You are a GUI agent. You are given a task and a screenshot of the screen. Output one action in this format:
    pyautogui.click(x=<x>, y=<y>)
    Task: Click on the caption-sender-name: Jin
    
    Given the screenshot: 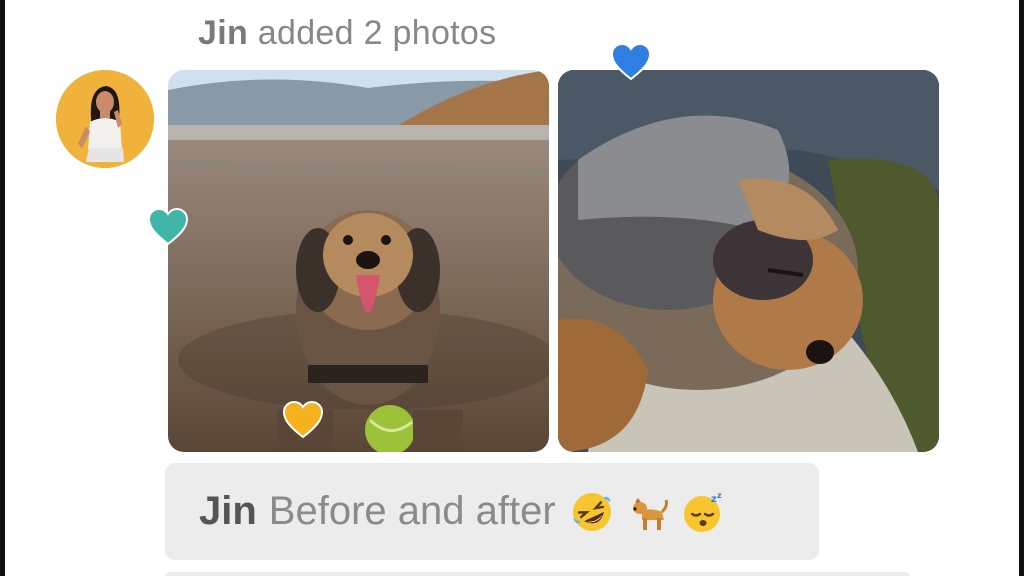 What is the action you would take?
    pyautogui.click(x=228, y=511)
    